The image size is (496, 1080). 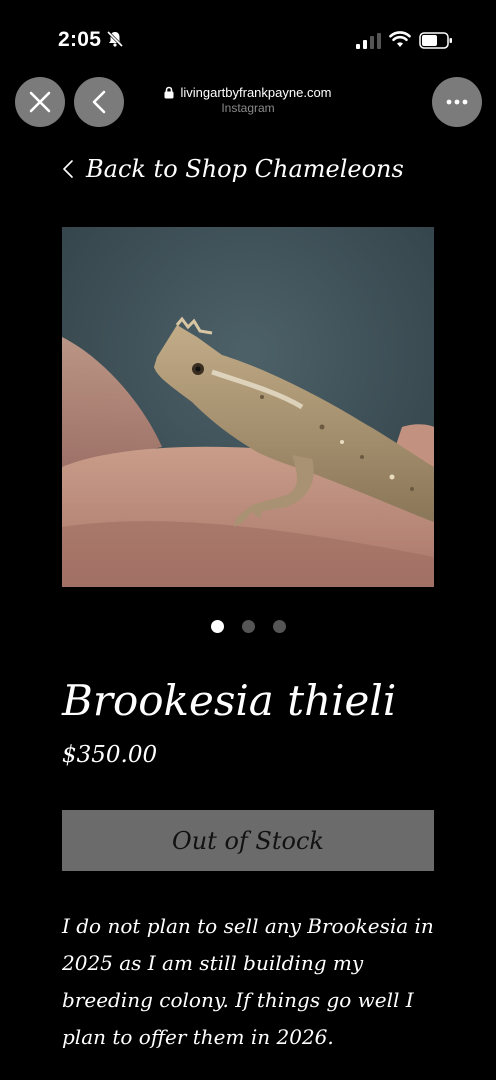 I want to click on close-button, so click(x=40, y=102).